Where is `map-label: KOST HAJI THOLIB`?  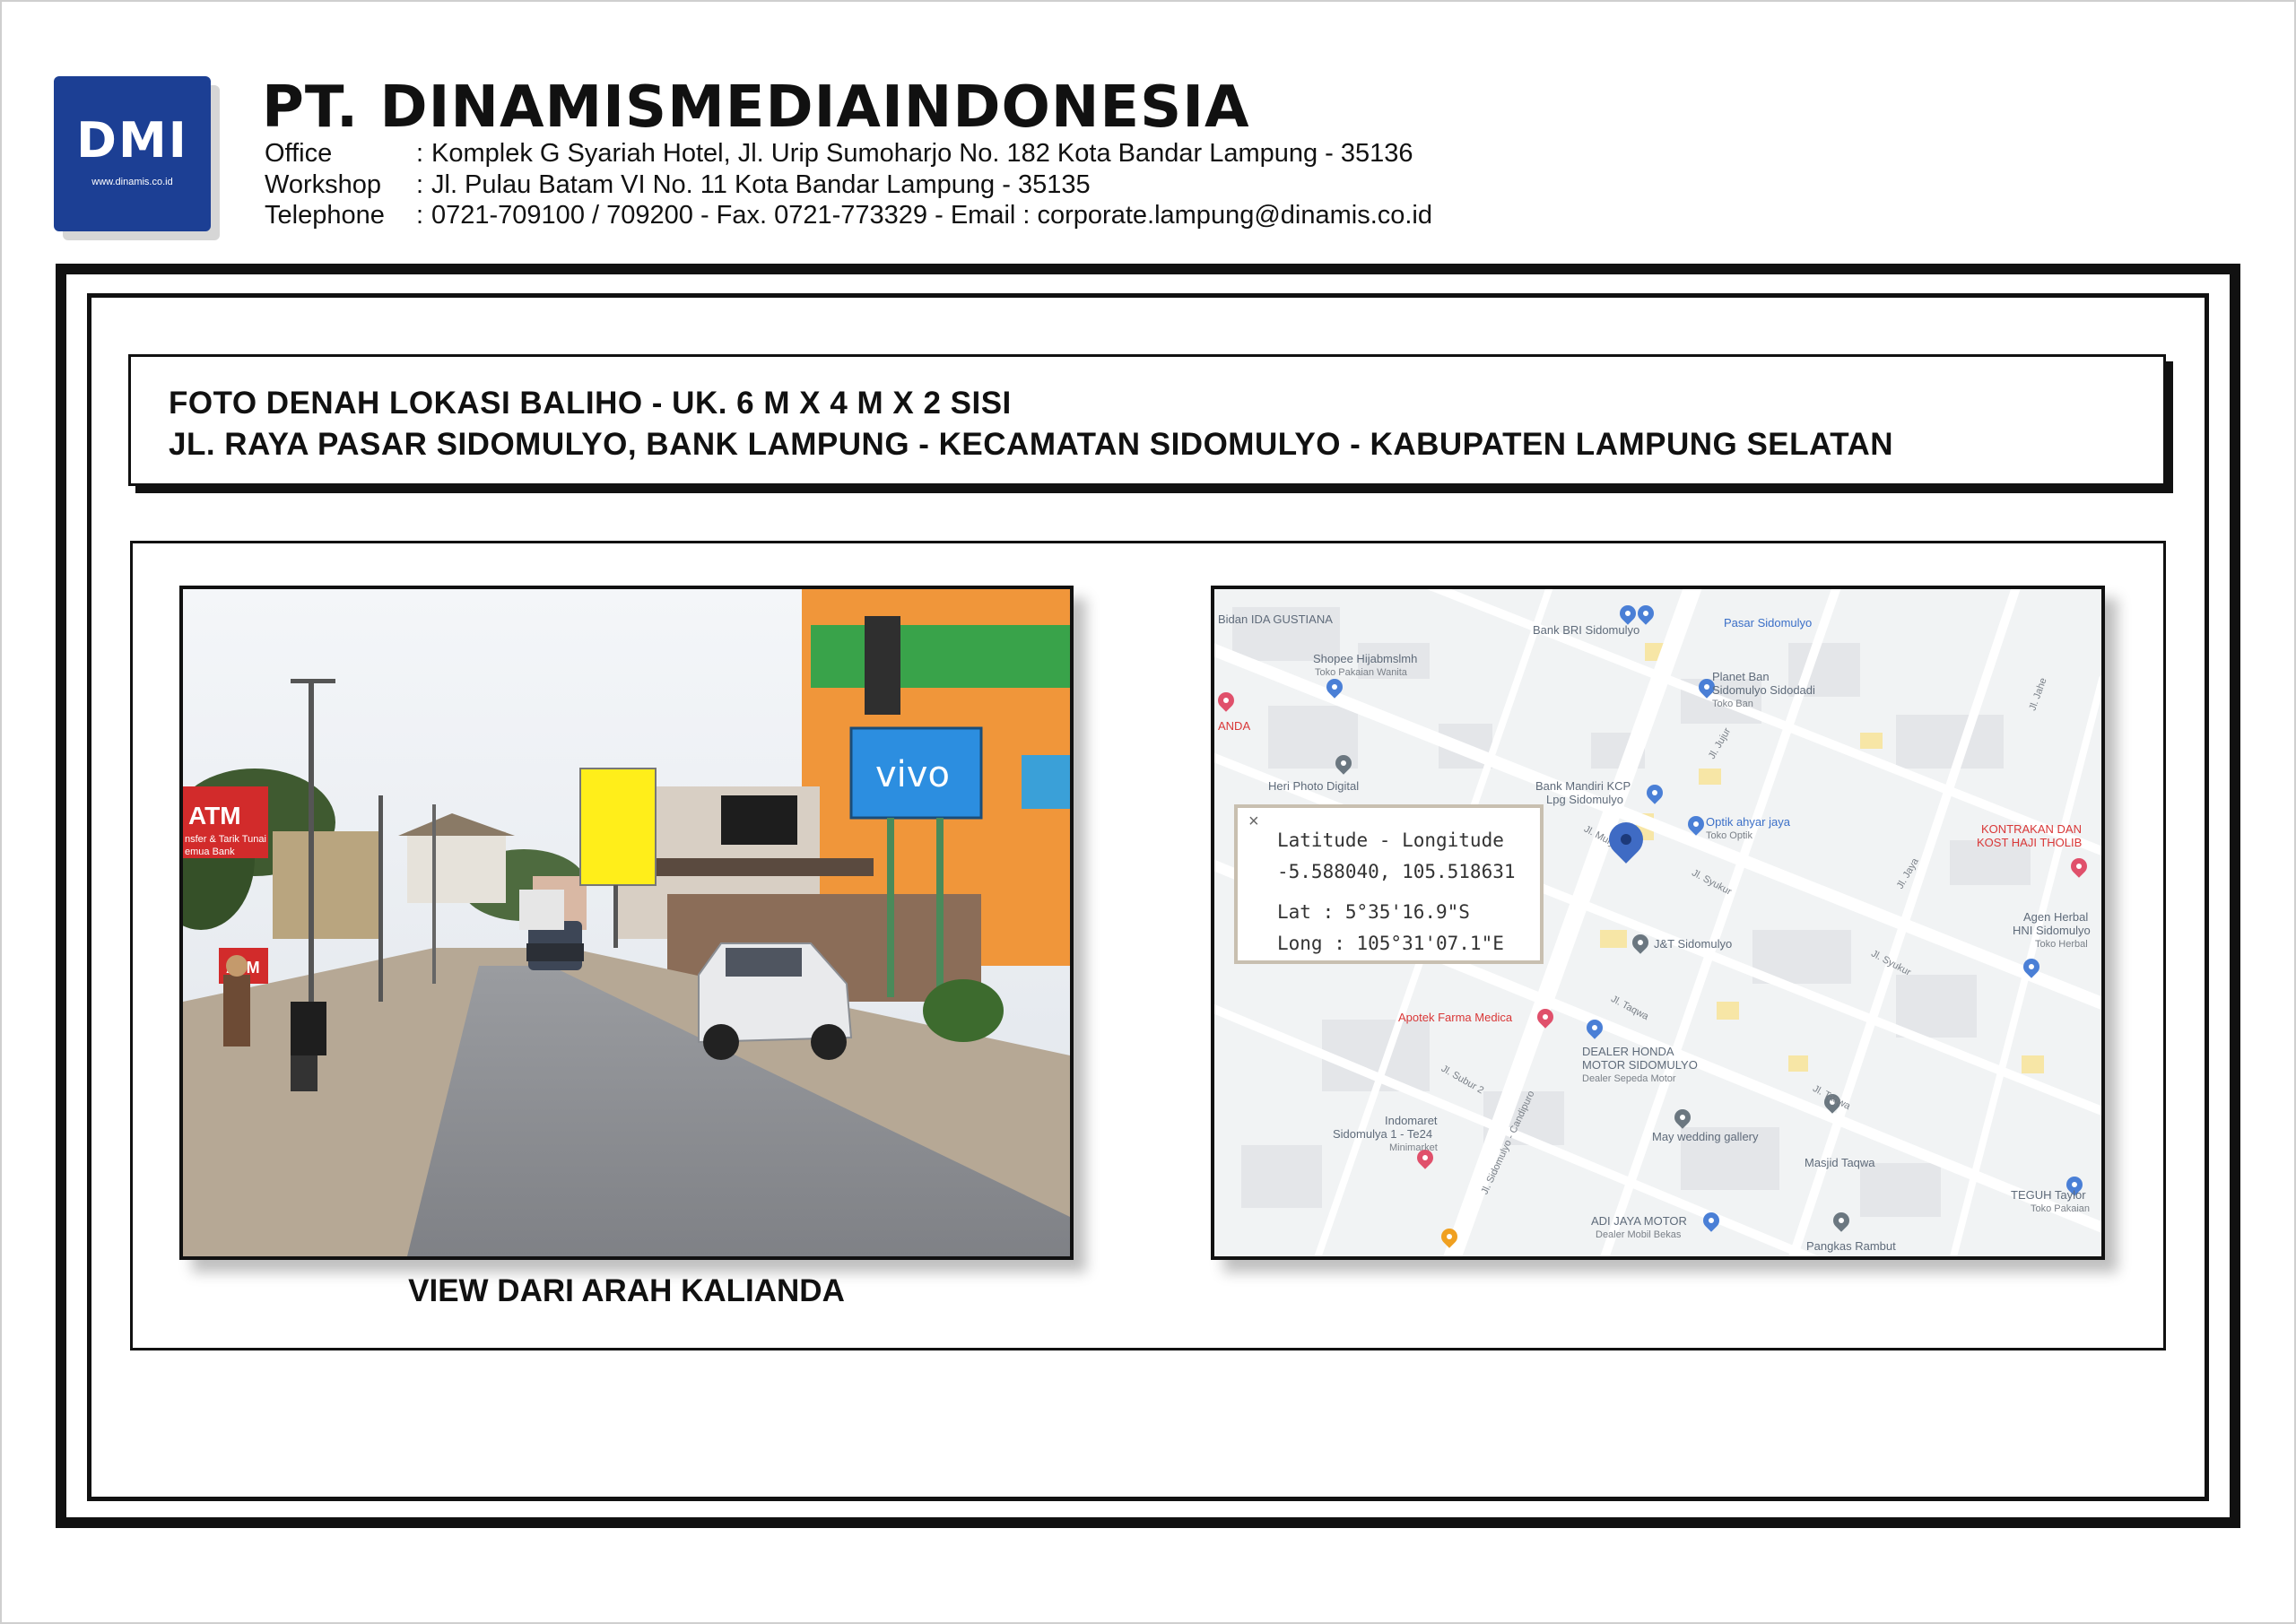
map-label: KOST HAJI THOLIB is located at coordinates (2030, 842).